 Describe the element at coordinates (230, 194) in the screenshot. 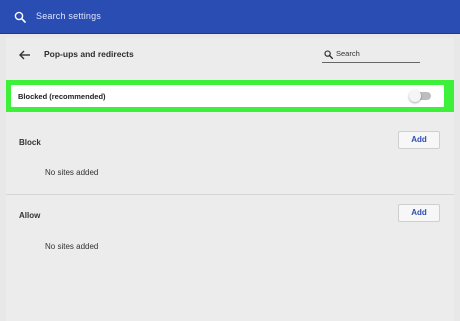

I see `section-divider` at that location.